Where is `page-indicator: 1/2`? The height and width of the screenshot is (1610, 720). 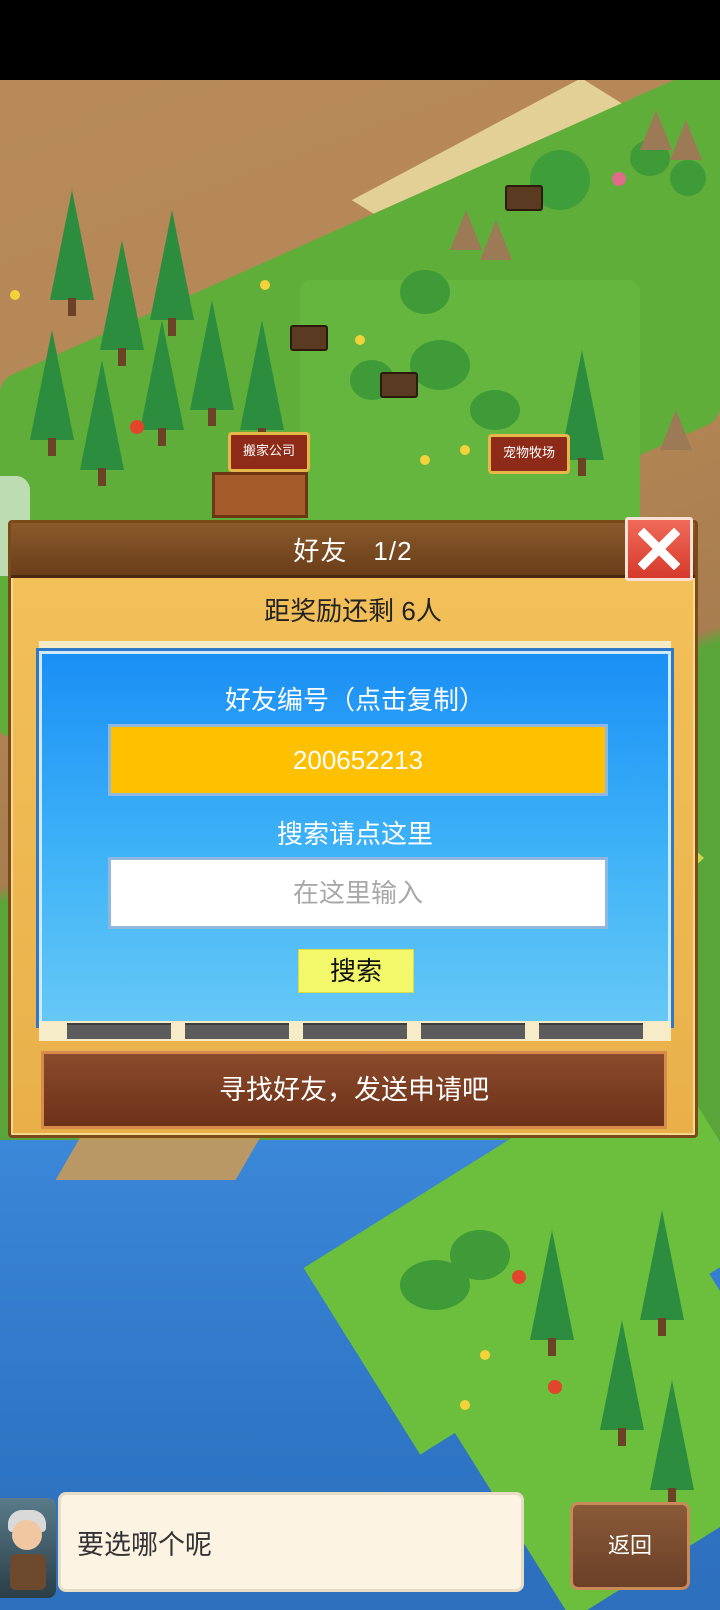
page-indicator: 1/2 is located at coordinates (393, 551).